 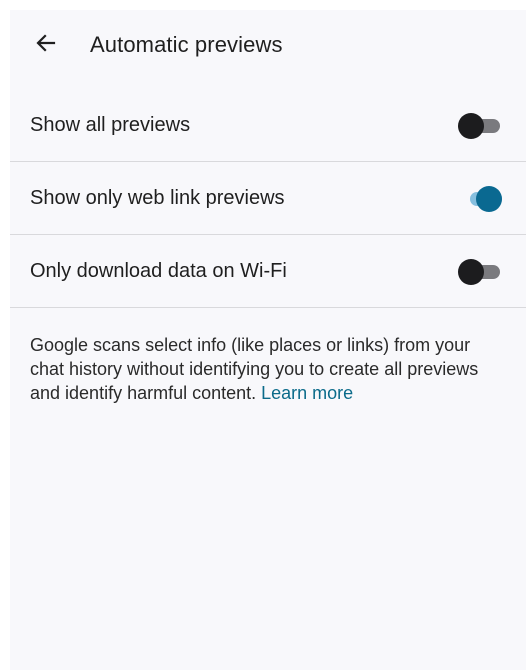 I want to click on show-all-previews-toggle, so click(x=480, y=126).